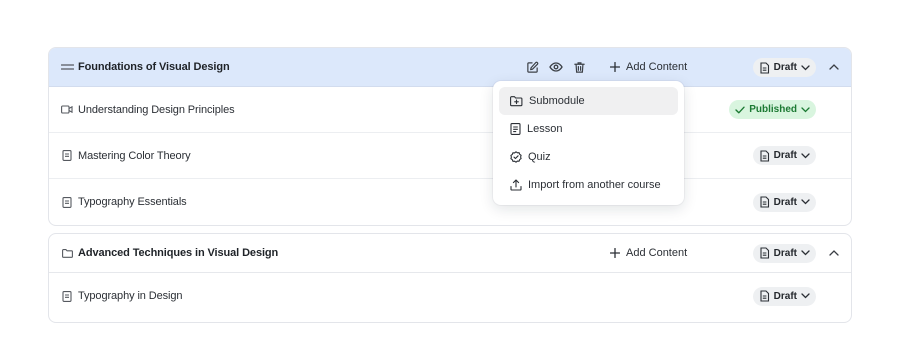  I want to click on upload-icon, so click(516, 185).